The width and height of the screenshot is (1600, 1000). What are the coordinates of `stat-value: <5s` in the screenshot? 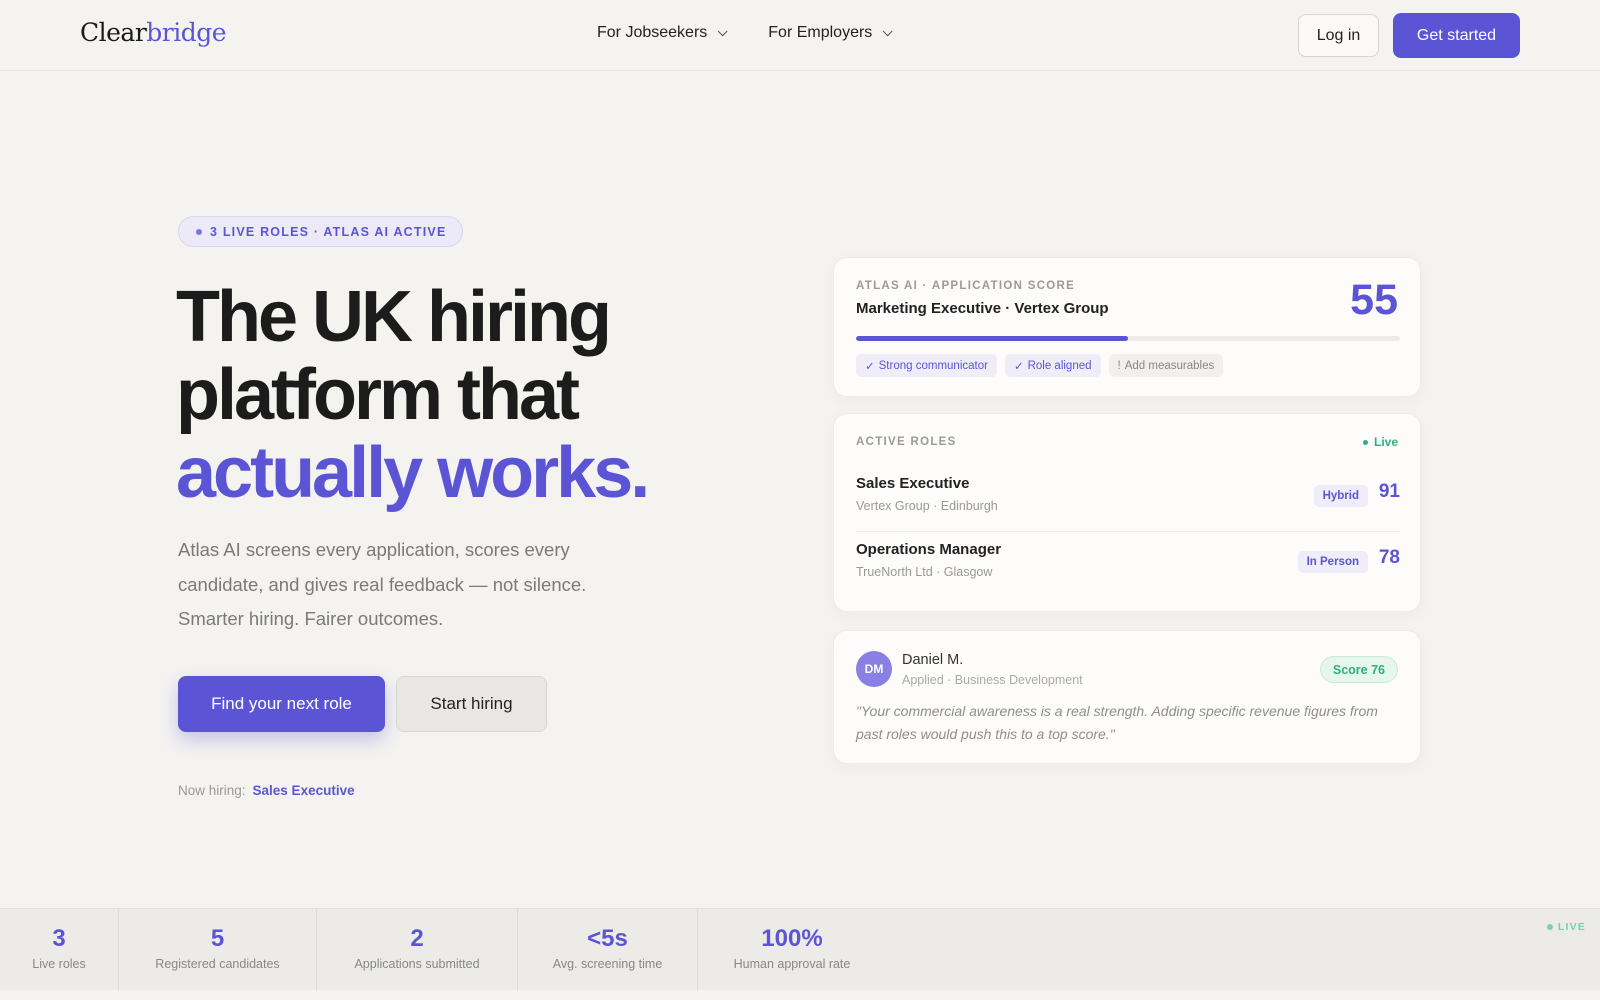 It's located at (607, 938).